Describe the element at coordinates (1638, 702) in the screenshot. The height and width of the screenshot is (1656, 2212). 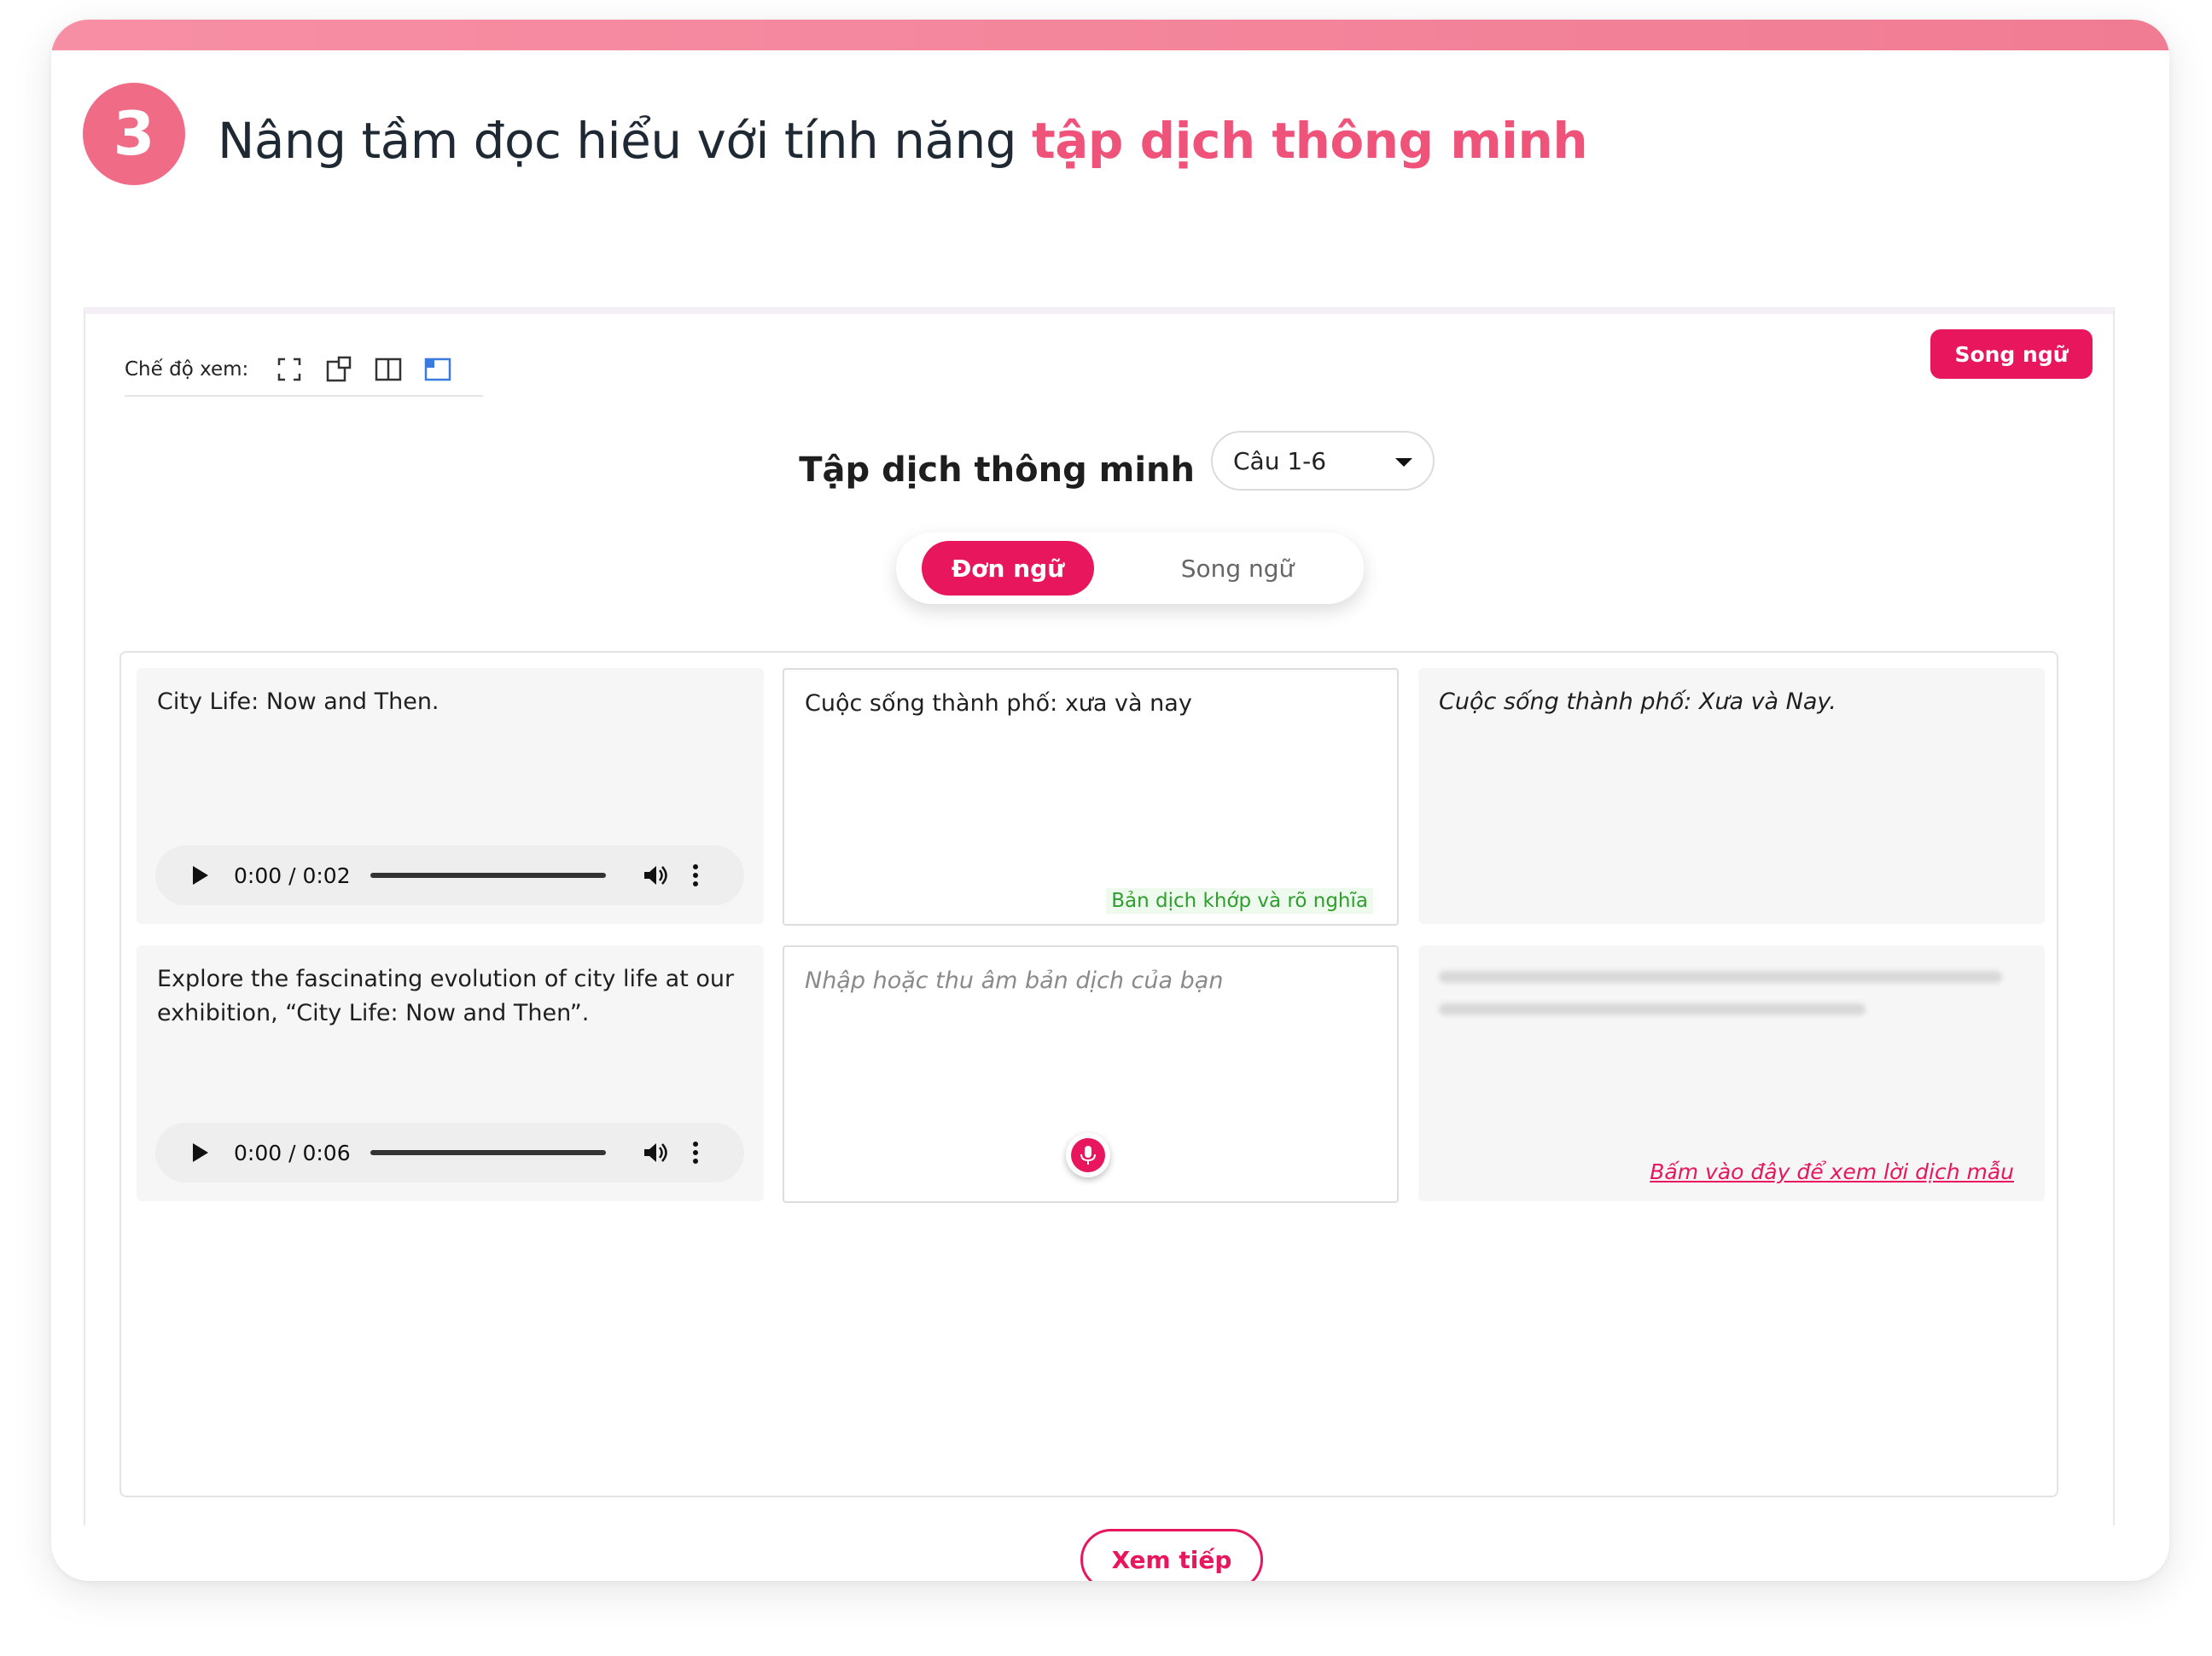
I see `reference-translation: Cuộc sống thành phố: Xưa và Nay.` at that location.